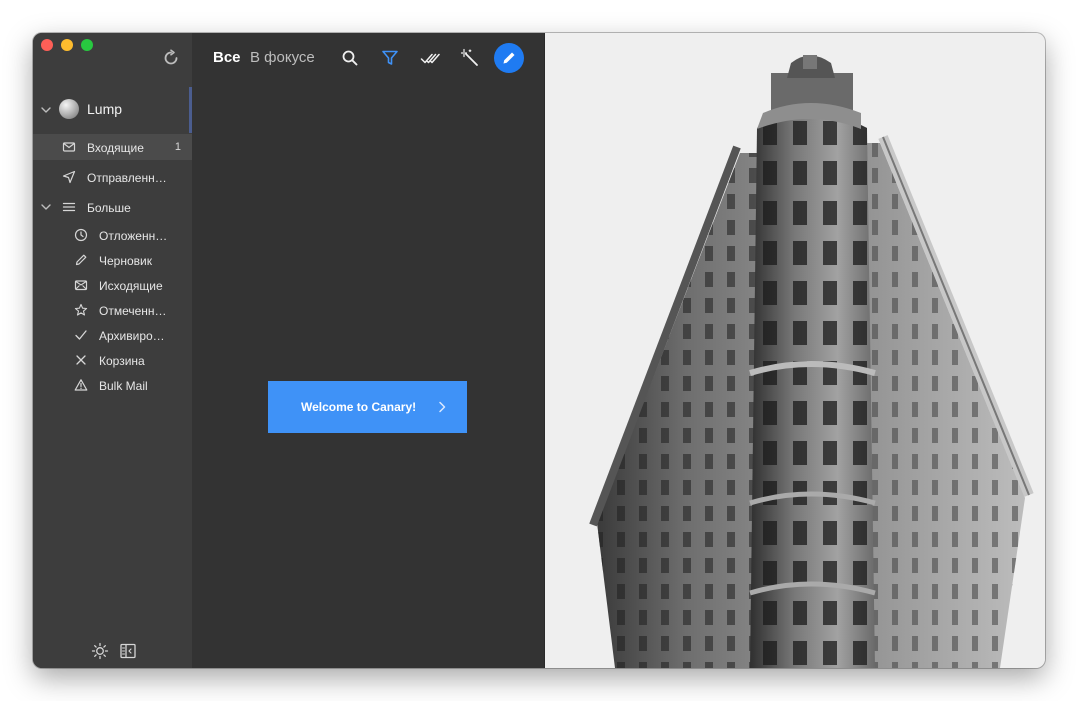 This screenshot has height=701, width=1078. What do you see at coordinates (81, 309) in the screenshot?
I see `star-icon` at bounding box center [81, 309].